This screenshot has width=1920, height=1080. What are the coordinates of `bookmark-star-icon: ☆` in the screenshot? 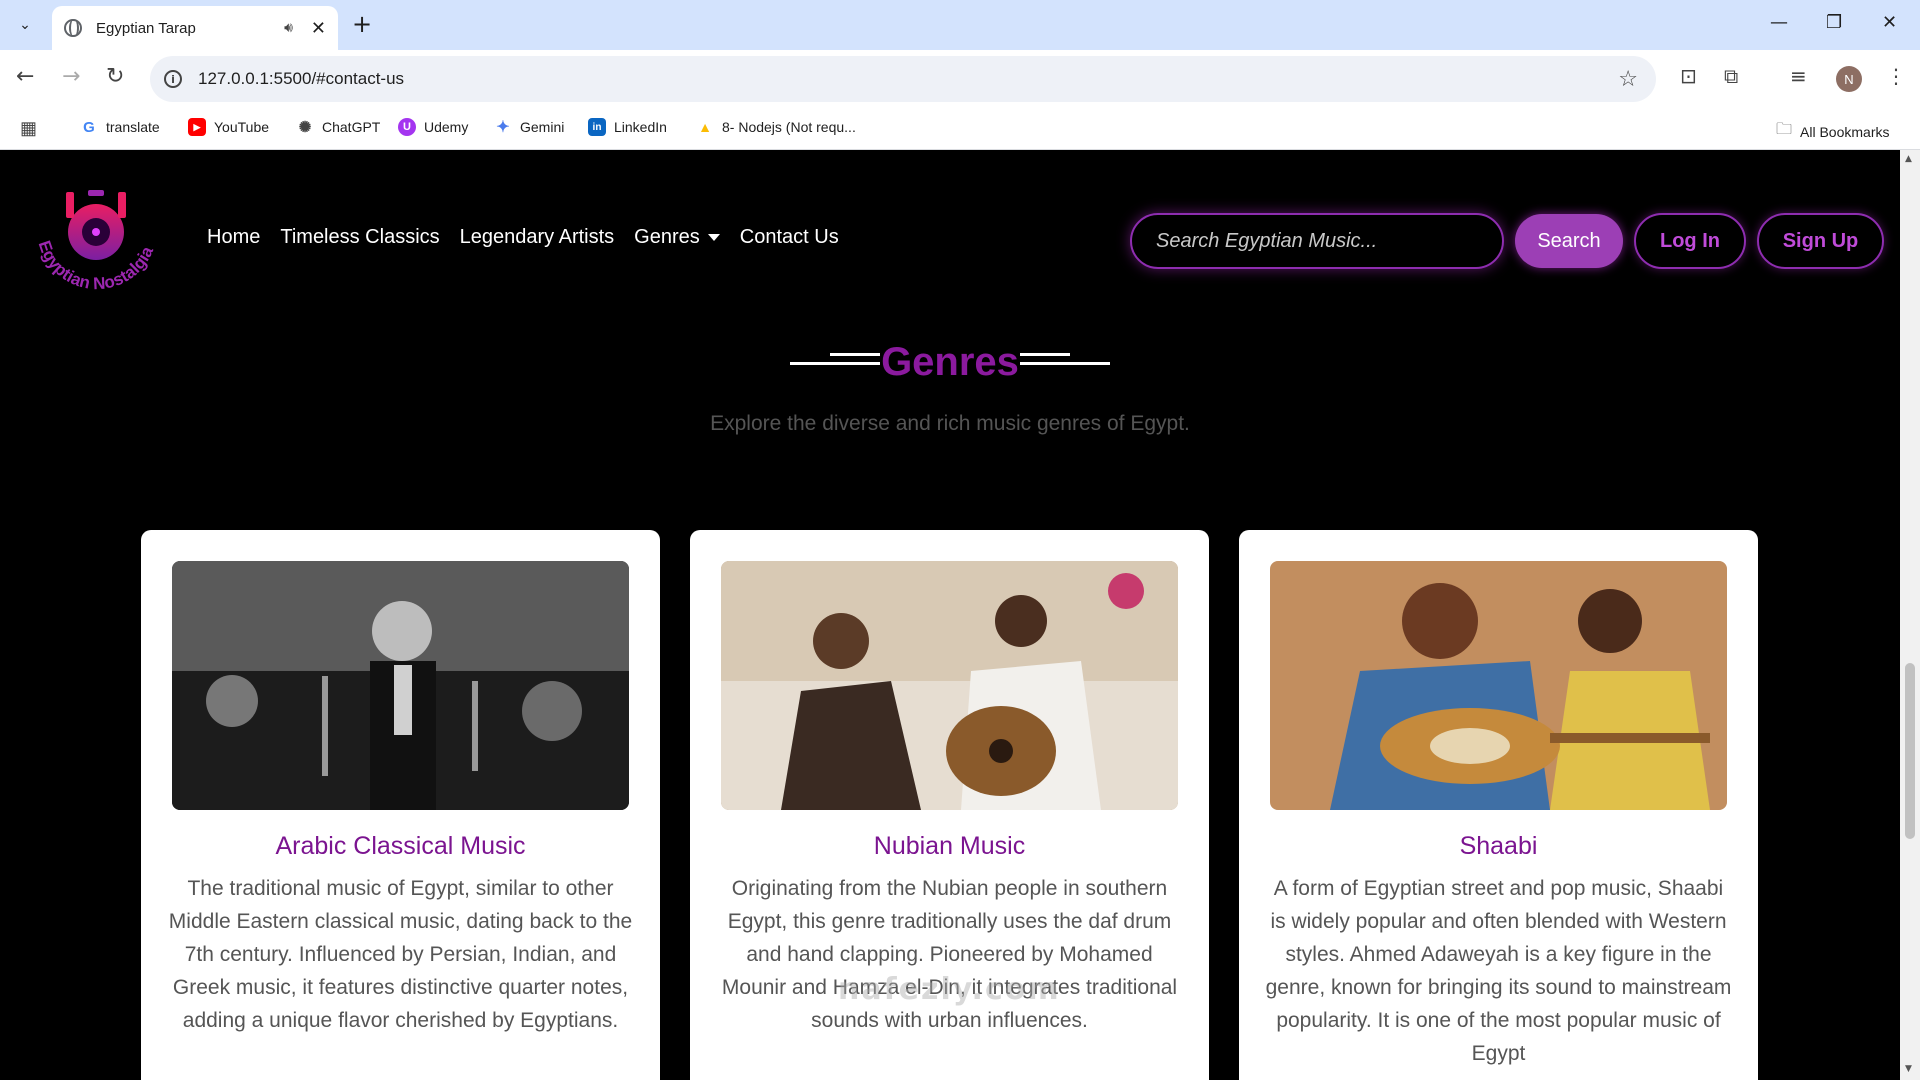 It's located at (1628, 79).